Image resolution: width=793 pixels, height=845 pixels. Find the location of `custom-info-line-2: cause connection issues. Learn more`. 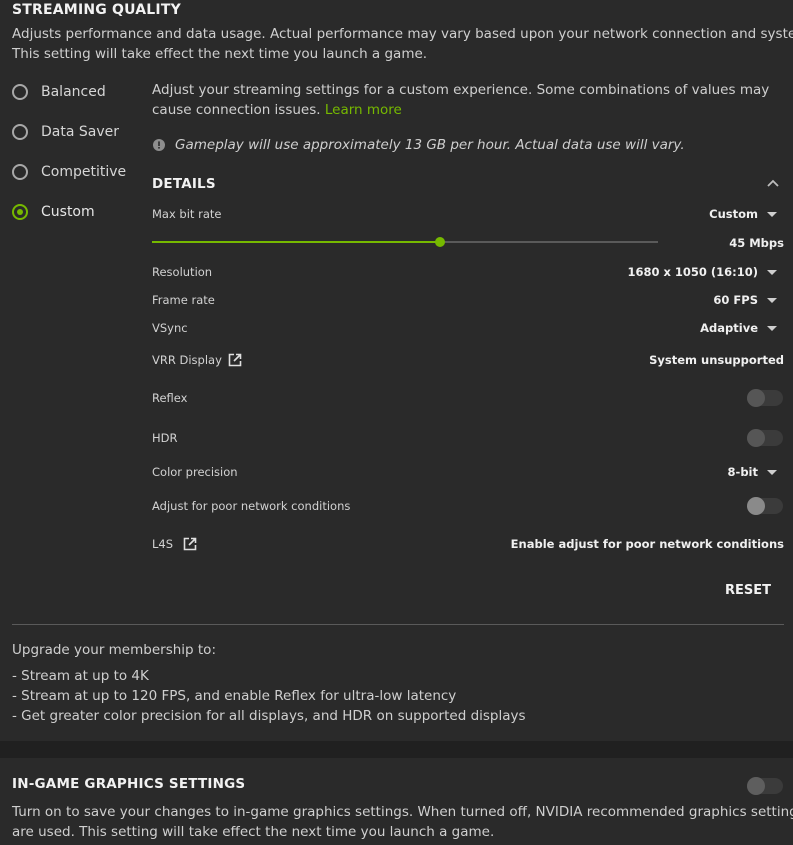

custom-info-line-2: cause connection issues. Learn more is located at coordinates (277, 110).